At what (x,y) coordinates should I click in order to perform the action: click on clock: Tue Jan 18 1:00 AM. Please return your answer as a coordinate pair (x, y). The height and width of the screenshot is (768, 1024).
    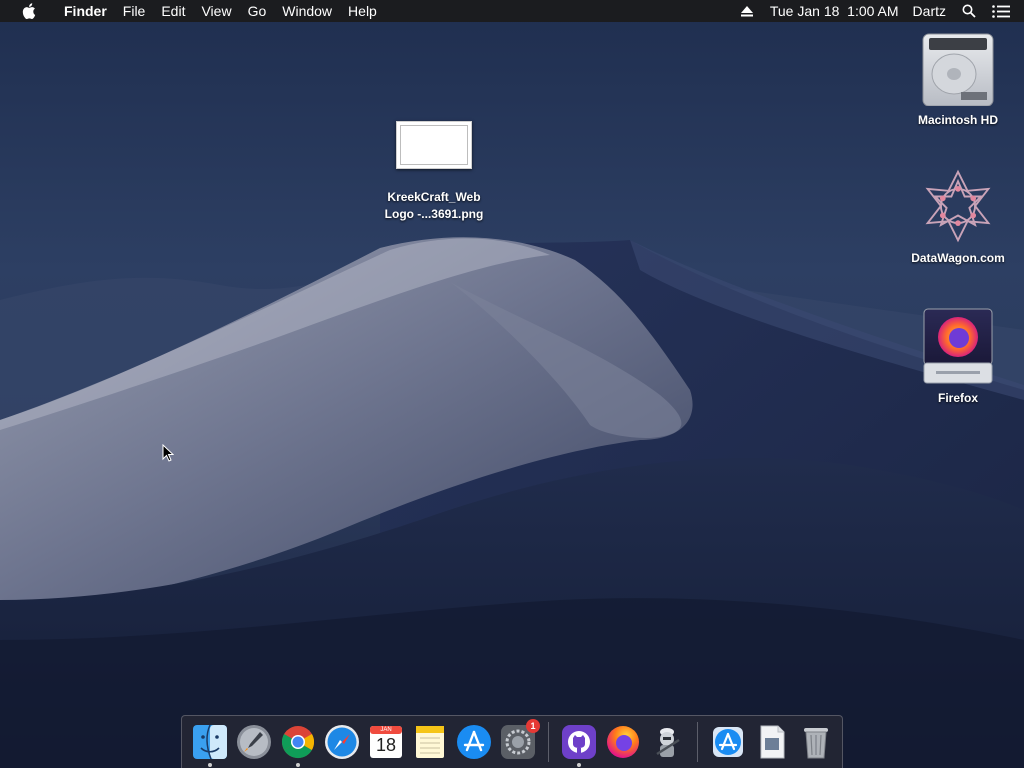
    Looking at the image, I should click on (834, 11).